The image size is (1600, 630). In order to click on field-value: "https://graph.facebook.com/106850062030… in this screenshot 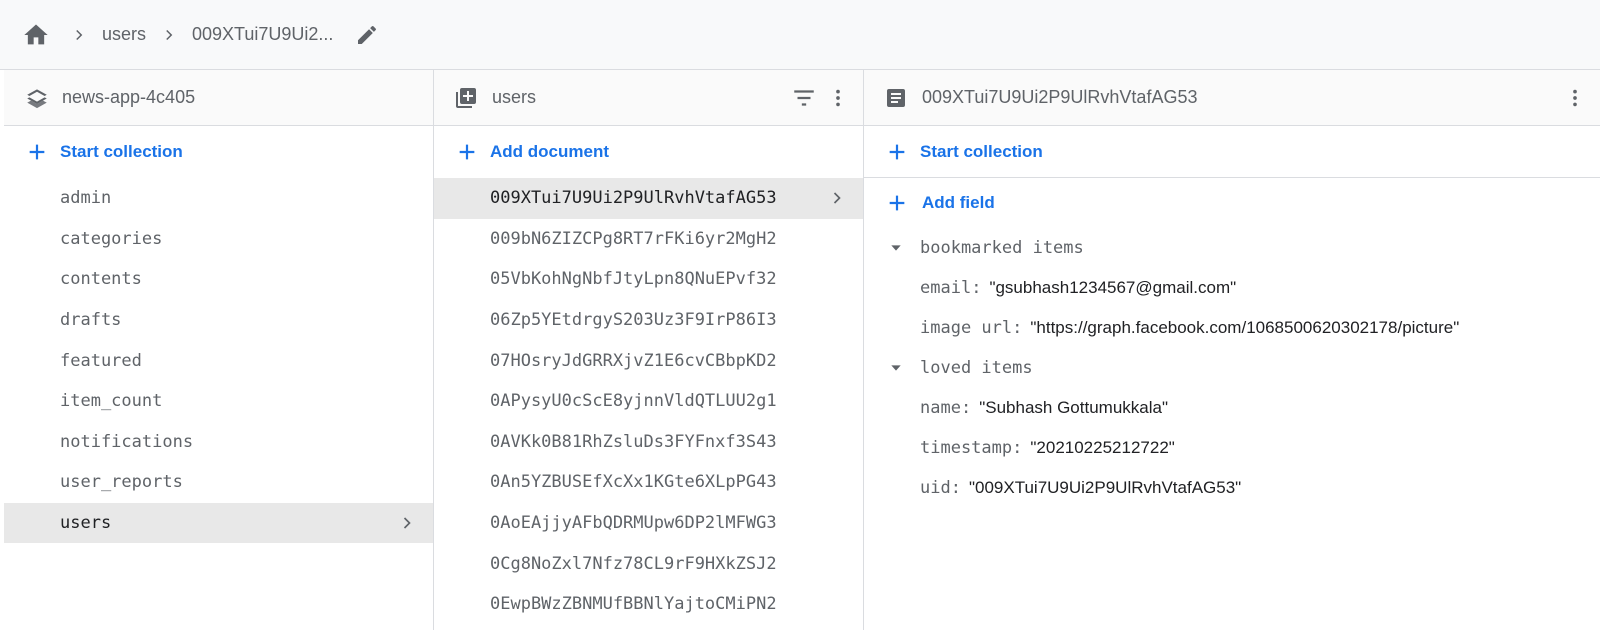, I will do `click(1245, 327)`.